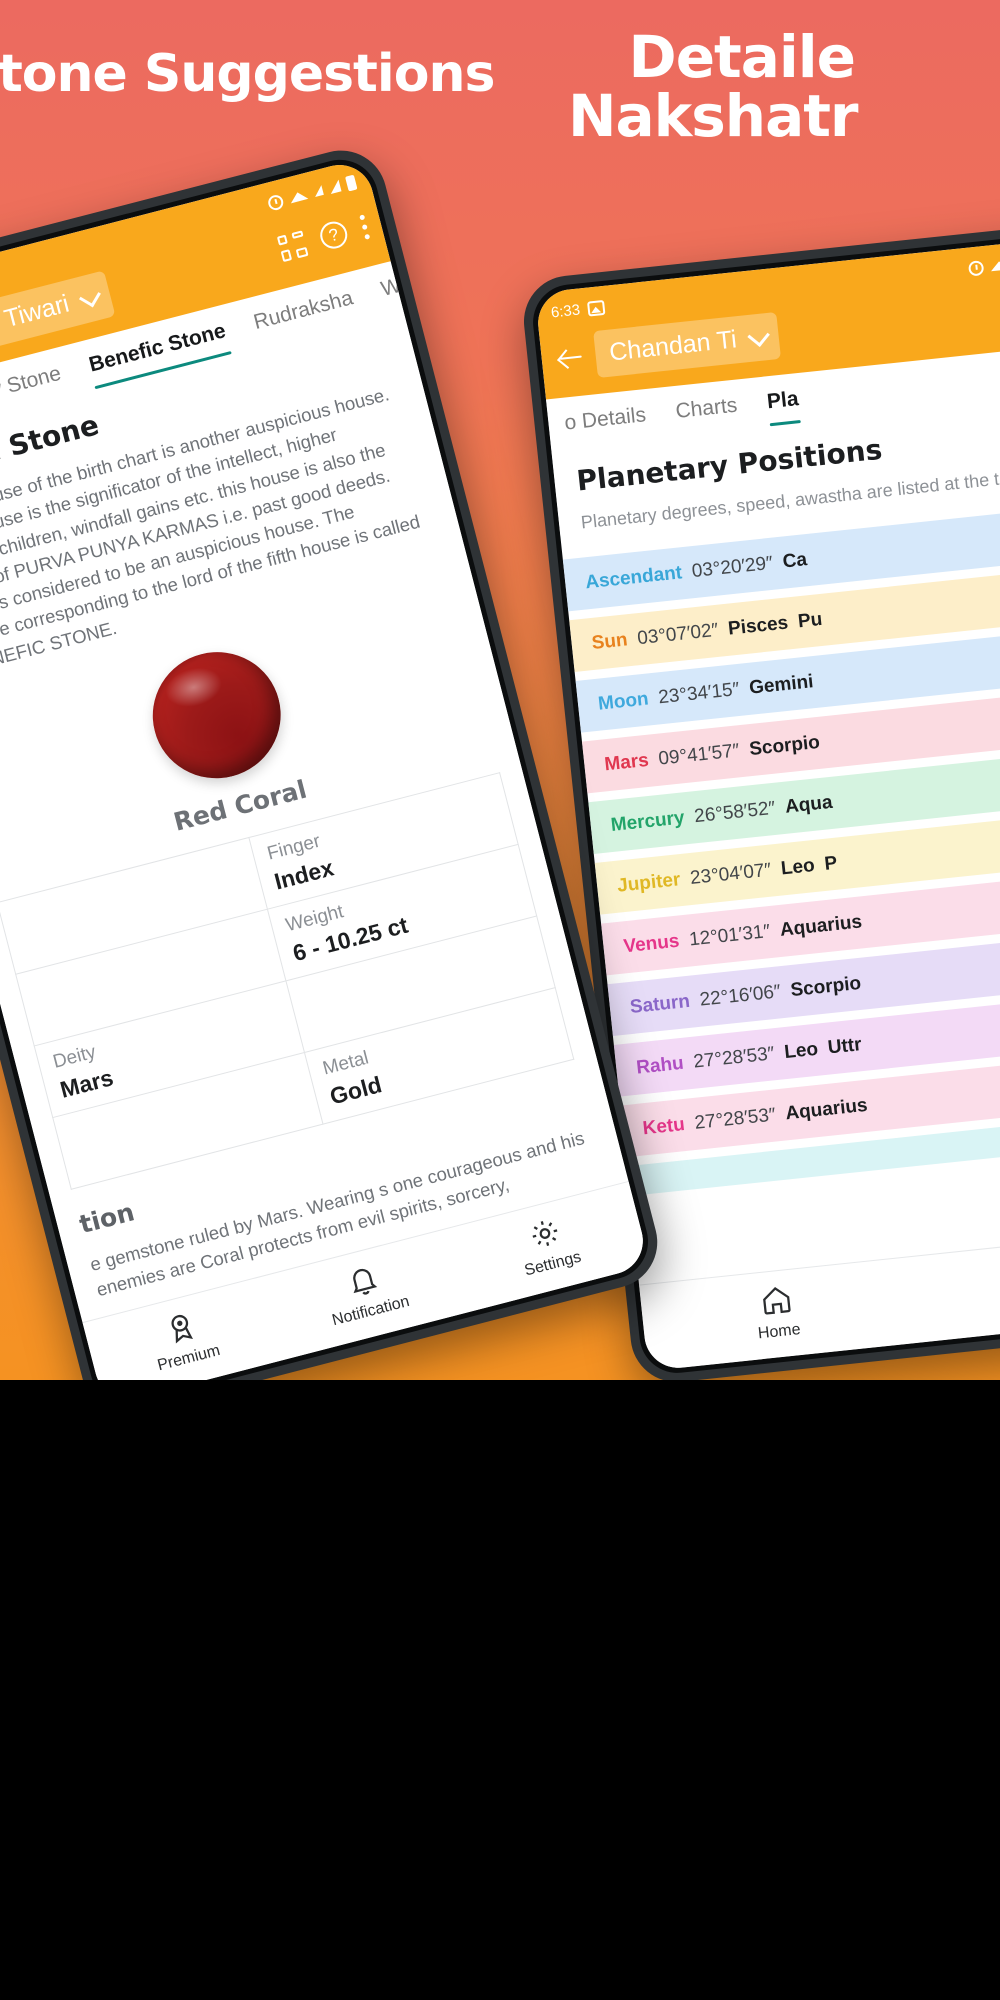 This screenshot has width=1000, height=2000. Describe the element at coordinates (634, 578) in the screenshot. I see `planet-name: Ascendant` at that location.